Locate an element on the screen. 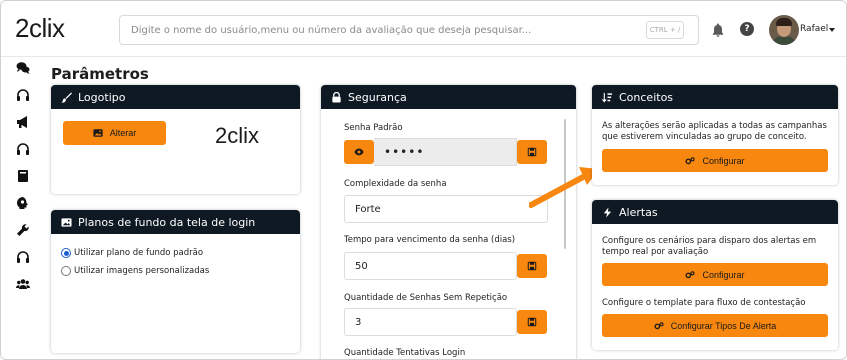  eye-icon is located at coordinates (359, 152).